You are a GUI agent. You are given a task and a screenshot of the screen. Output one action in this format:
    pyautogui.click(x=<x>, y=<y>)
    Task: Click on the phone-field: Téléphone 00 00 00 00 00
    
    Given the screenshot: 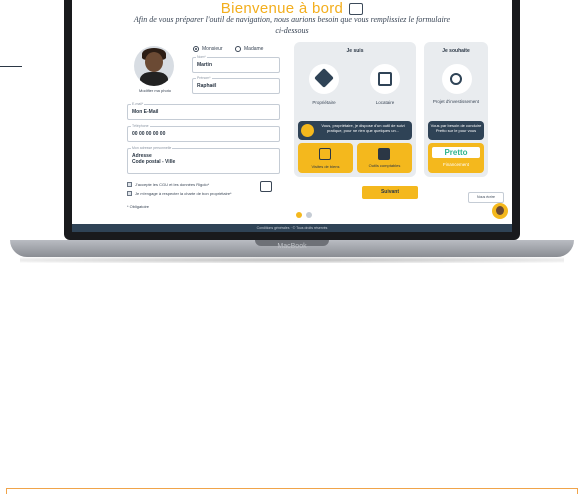 What is the action you would take?
    pyautogui.click(x=203, y=133)
    